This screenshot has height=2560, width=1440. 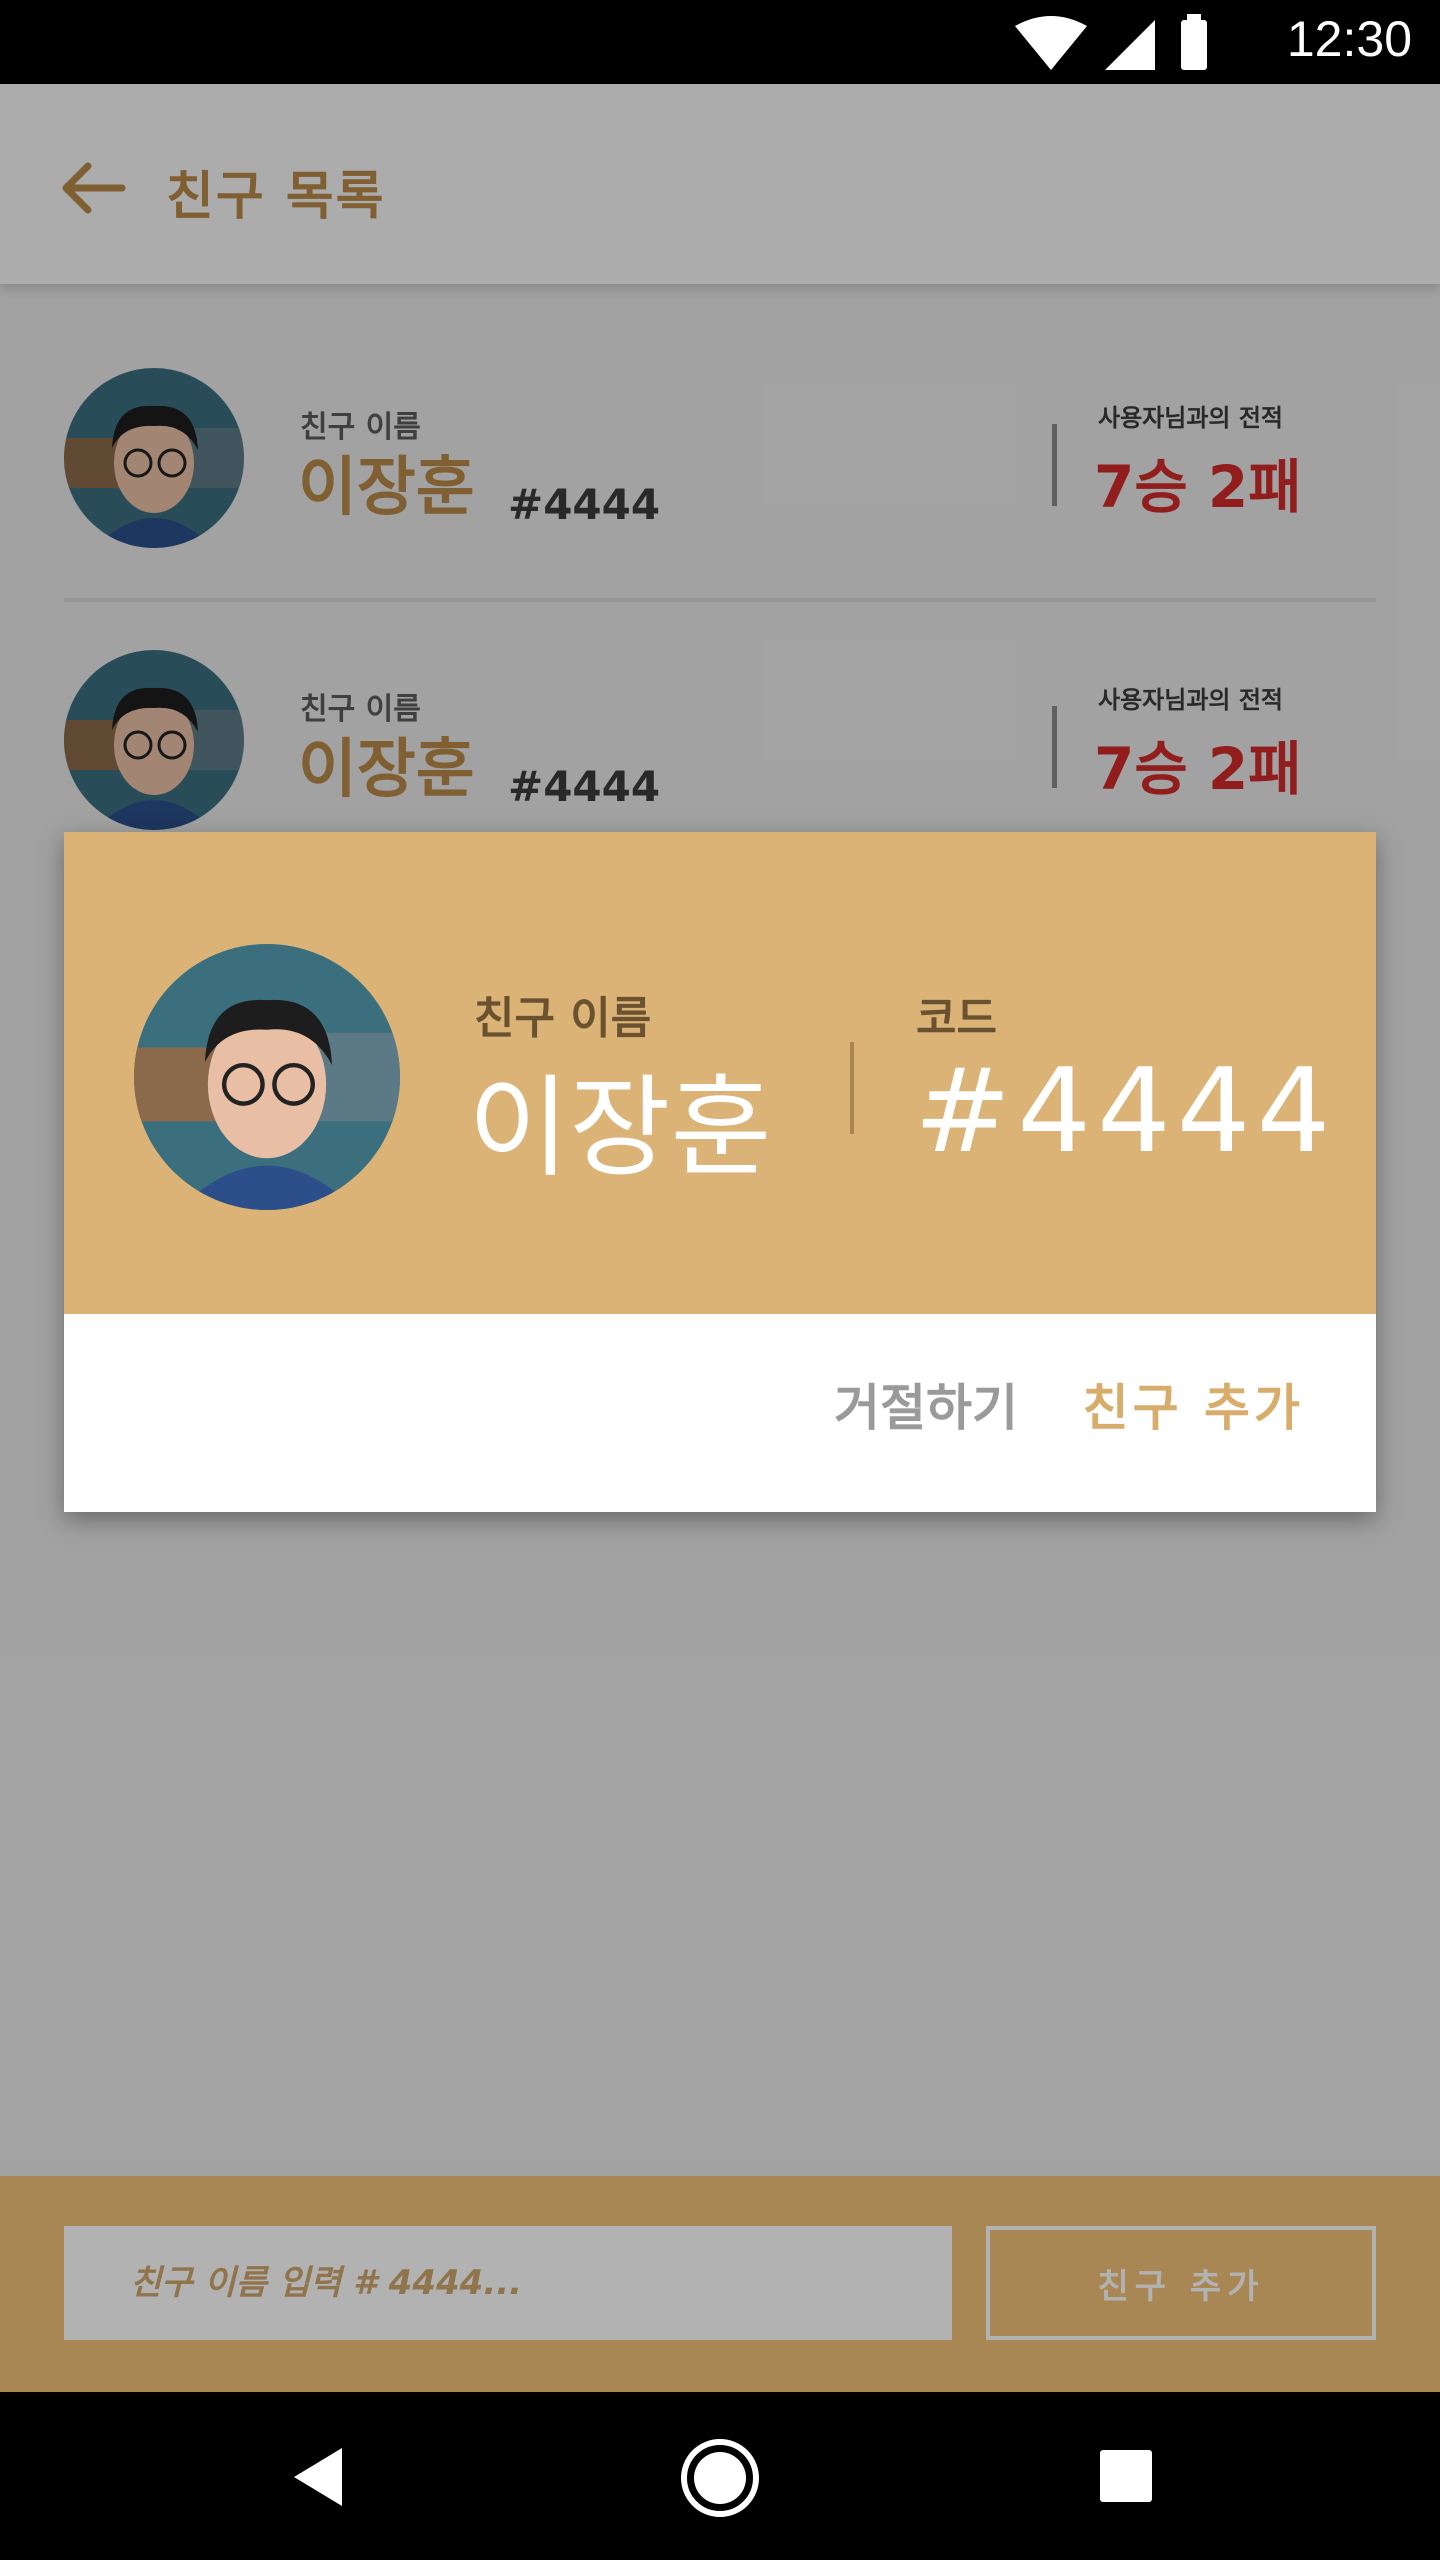 I want to click on back-triangle-icon, so click(x=318, y=2477).